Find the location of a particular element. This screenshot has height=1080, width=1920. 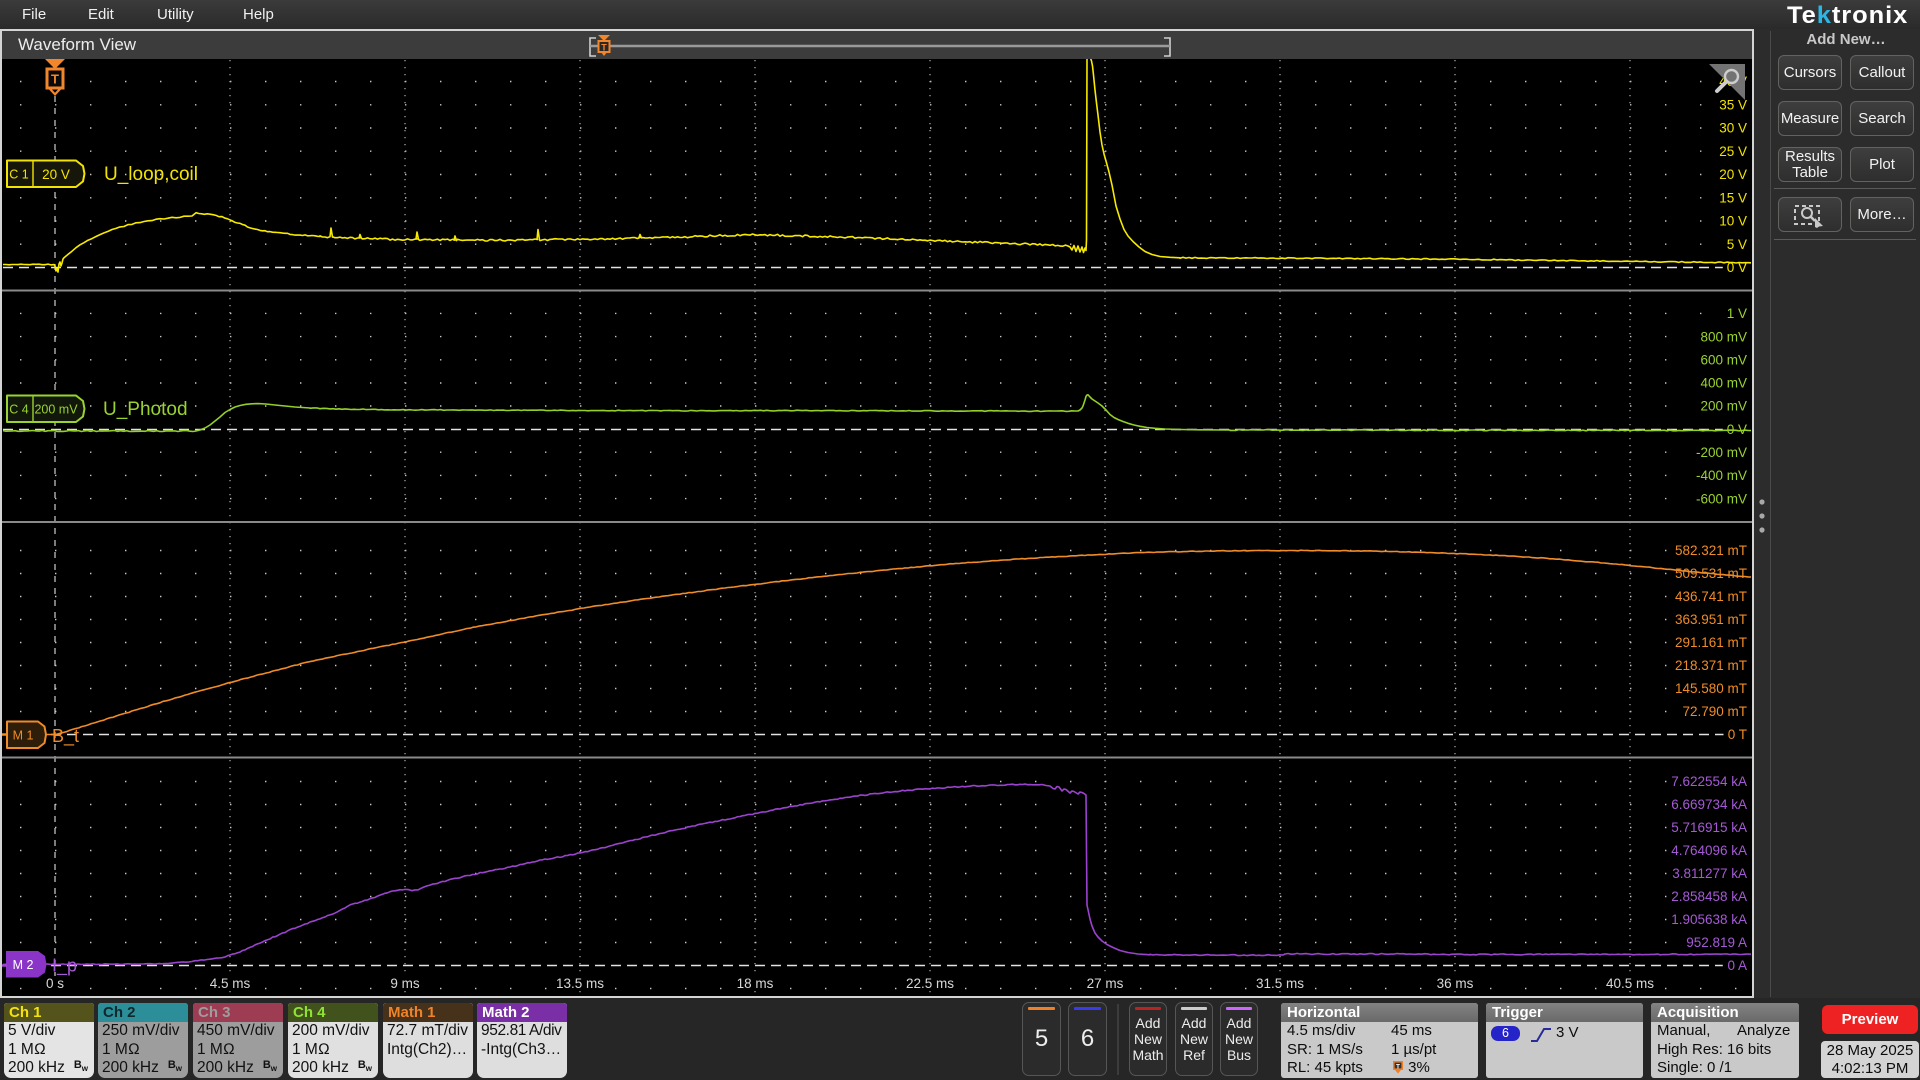

svg-text: -600 mV is located at coordinates (1721, 498).